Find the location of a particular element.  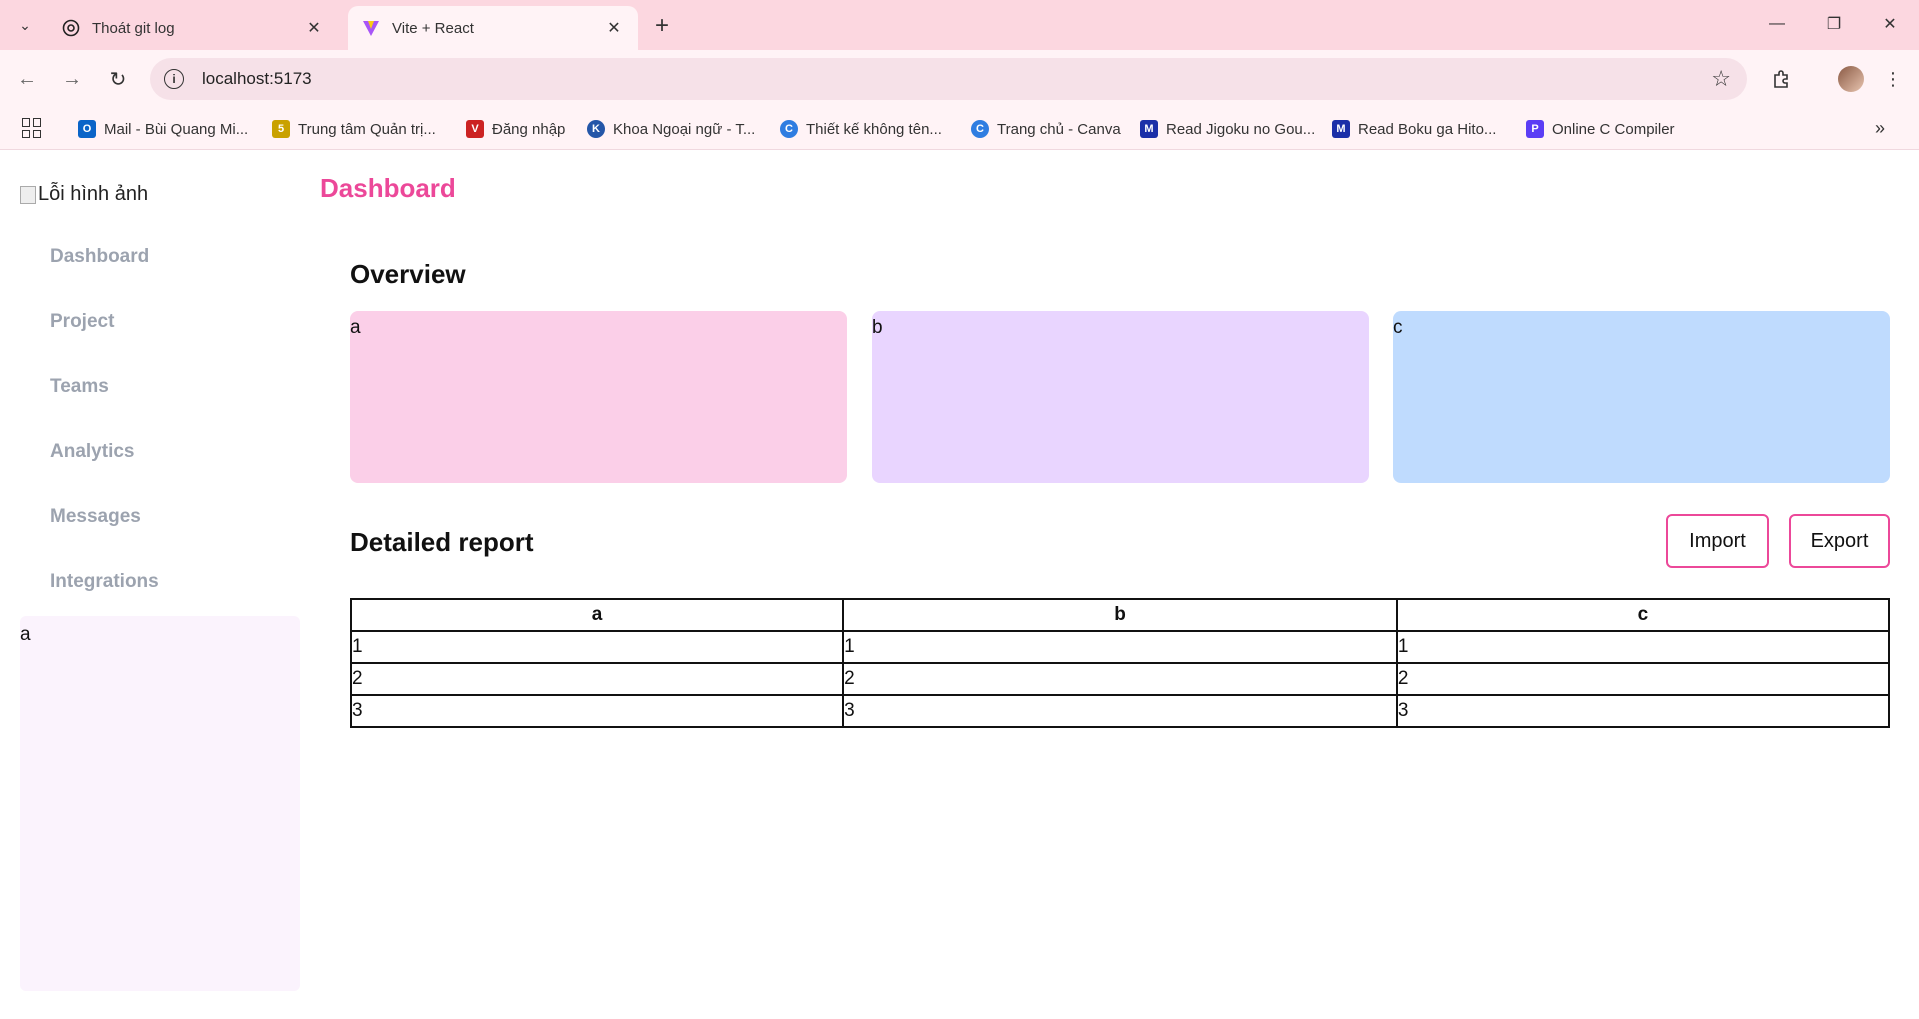

minimize-icon: — is located at coordinates (1777, 24).